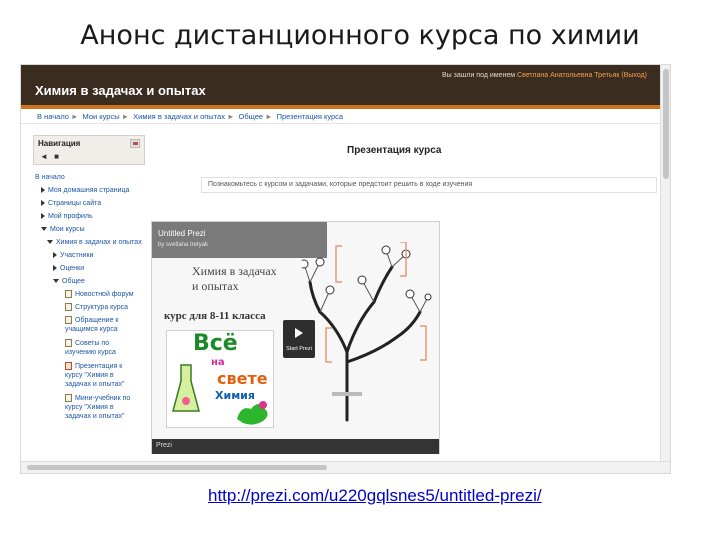 The height and width of the screenshot is (540, 720). What do you see at coordinates (295, 446) in the screenshot?
I see `prezi-footer-bar: Prezi` at bounding box center [295, 446].